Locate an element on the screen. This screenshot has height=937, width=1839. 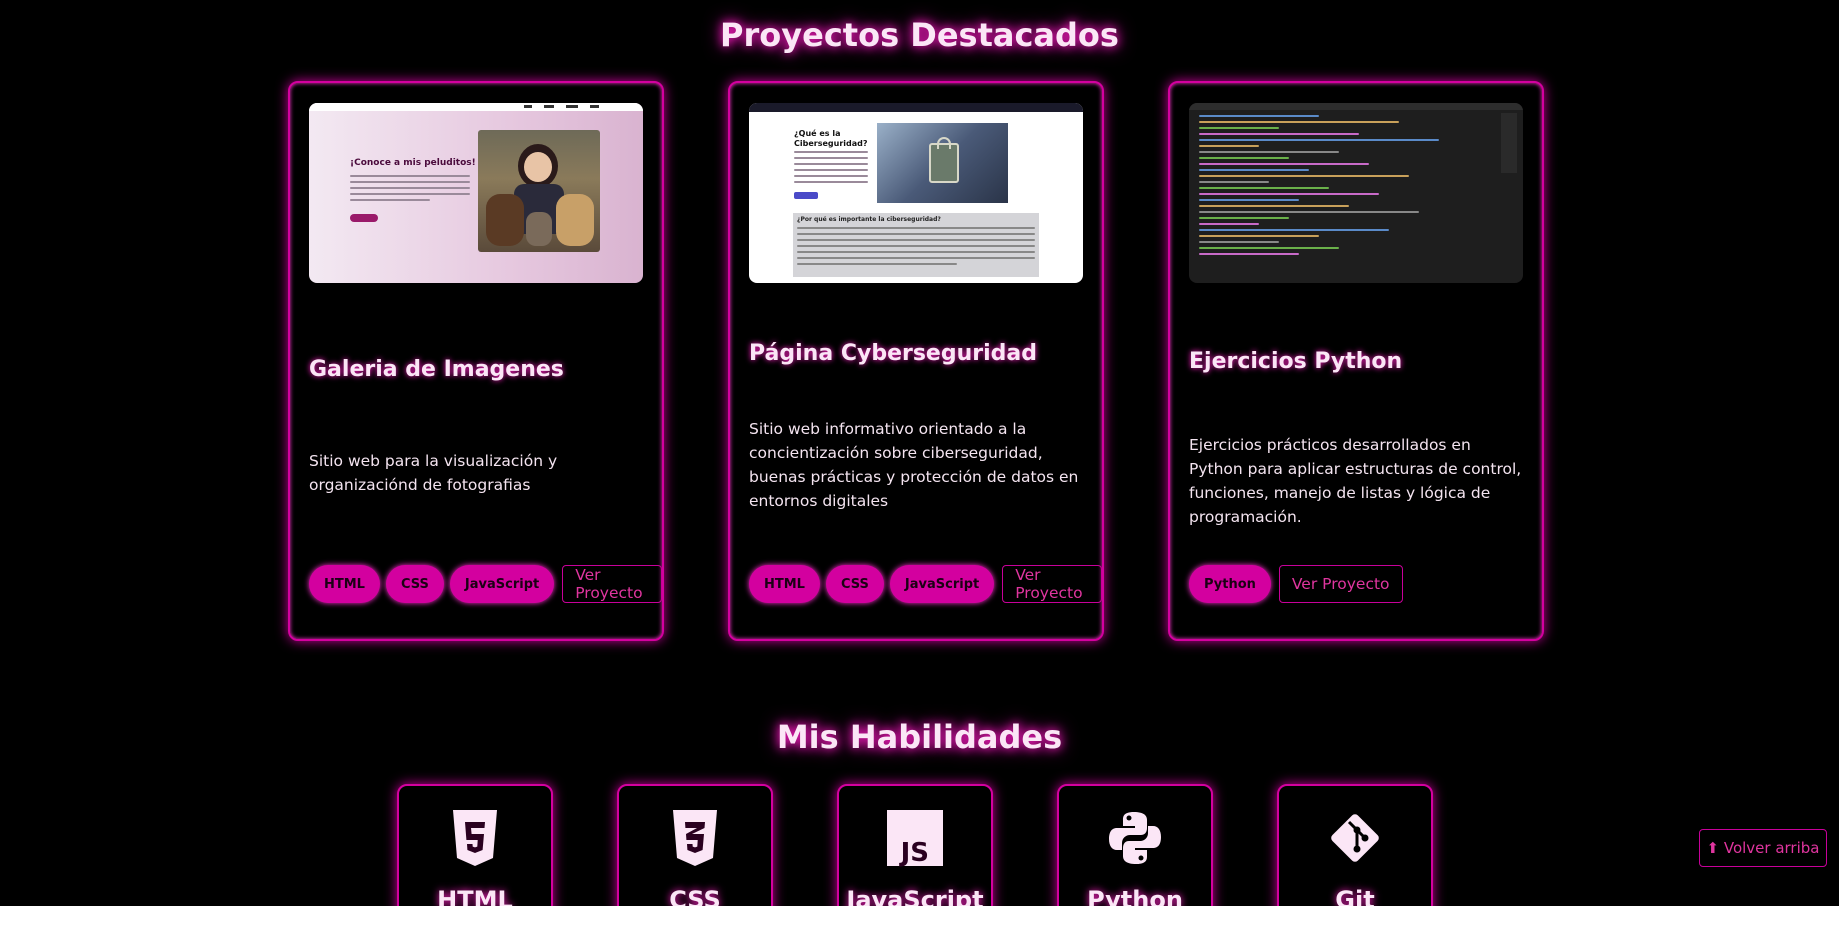
project-tags: Python Ver Proyecto is located at coordinates (1296, 584).